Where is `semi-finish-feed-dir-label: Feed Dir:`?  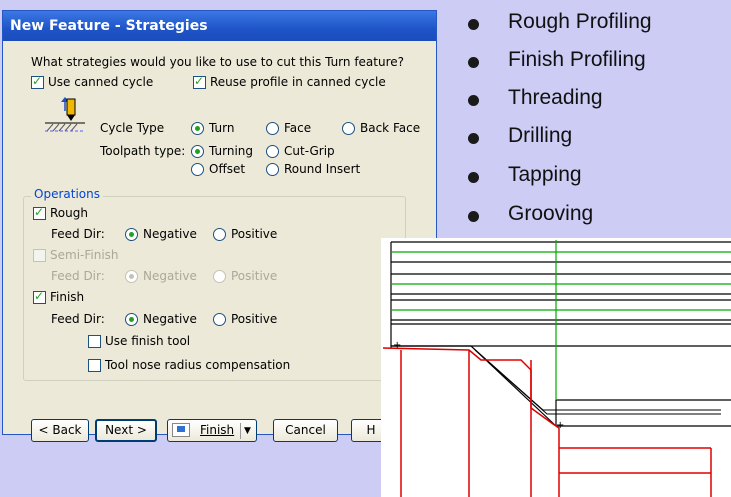
semi-finish-feed-dir-label: Feed Dir: is located at coordinates (78, 276).